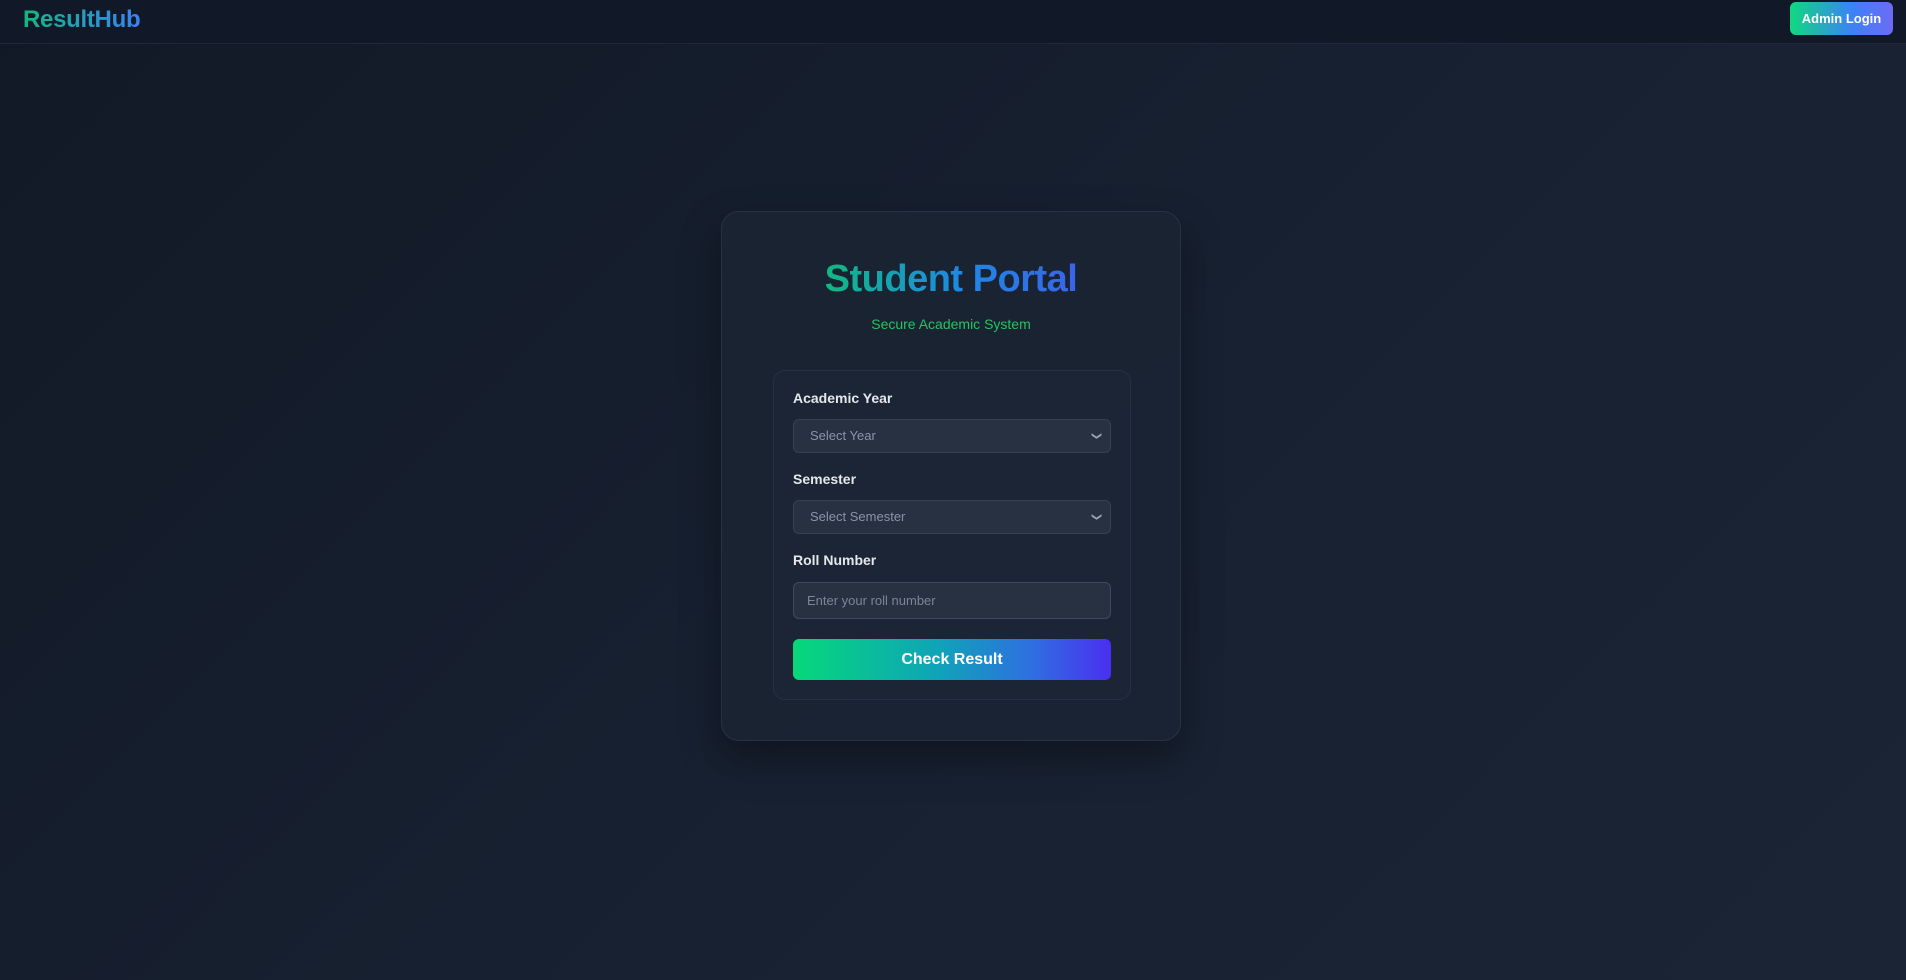 This screenshot has height=980, width=1906. Describe the element at coordinates (952, 659) in the screenshot. I see `check-result-button: Check Result` at that location.